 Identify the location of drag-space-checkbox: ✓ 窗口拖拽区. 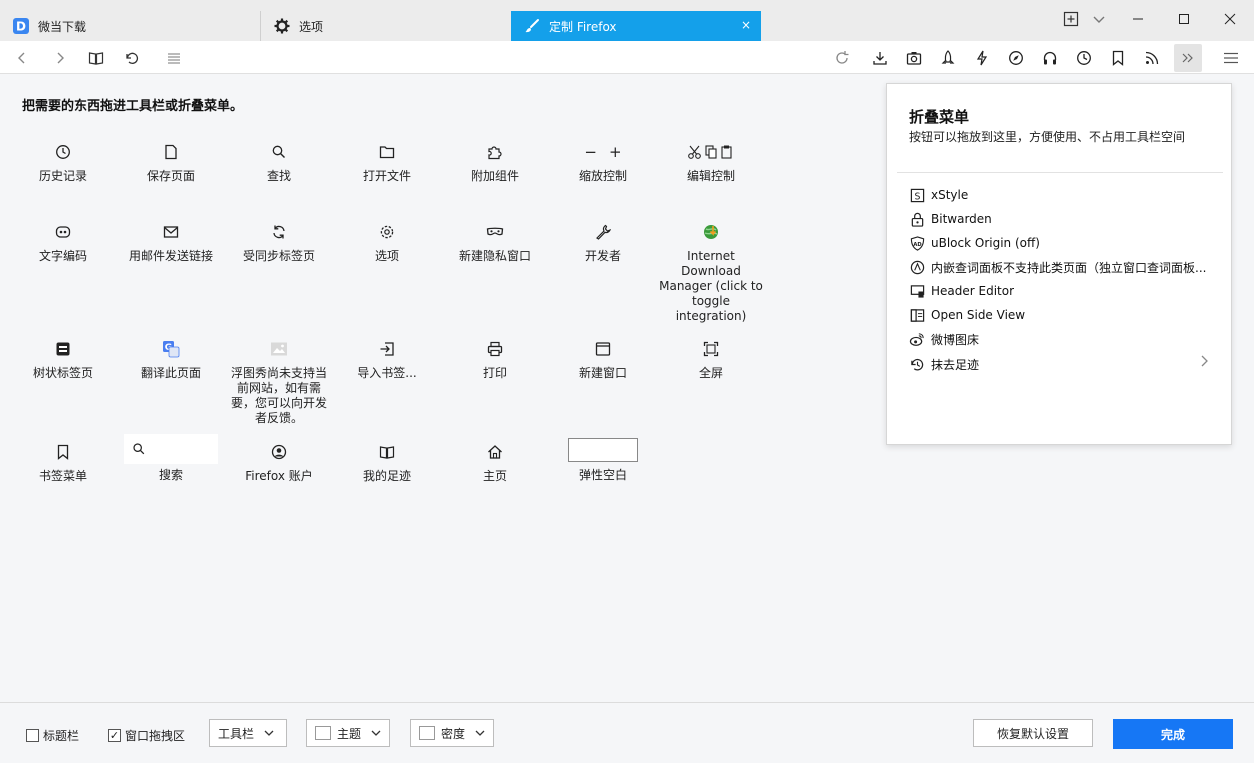
(146, 735).